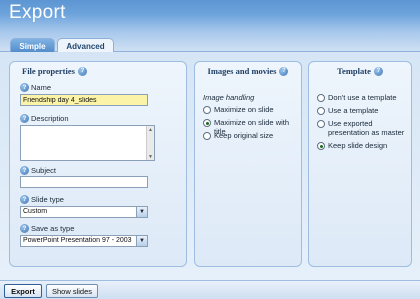 The width and height of the screenshot is (420, 299). I want to click on name-label: Name, so click(41, 87).